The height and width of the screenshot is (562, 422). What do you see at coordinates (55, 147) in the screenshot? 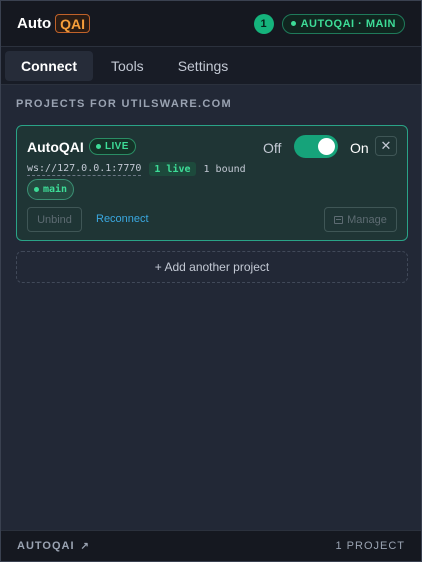
I see `project-name: AutoQAI` at bounding box center [55, 147].